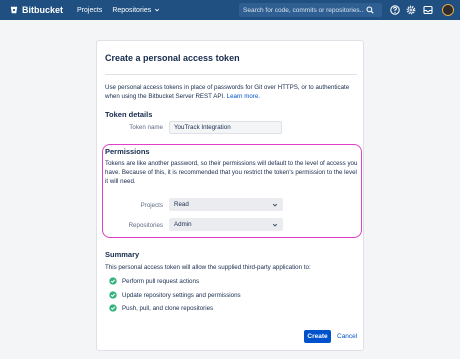  Describe the element at coordinates (370, 10) in the screenshot. I see `search-icon` at that location.